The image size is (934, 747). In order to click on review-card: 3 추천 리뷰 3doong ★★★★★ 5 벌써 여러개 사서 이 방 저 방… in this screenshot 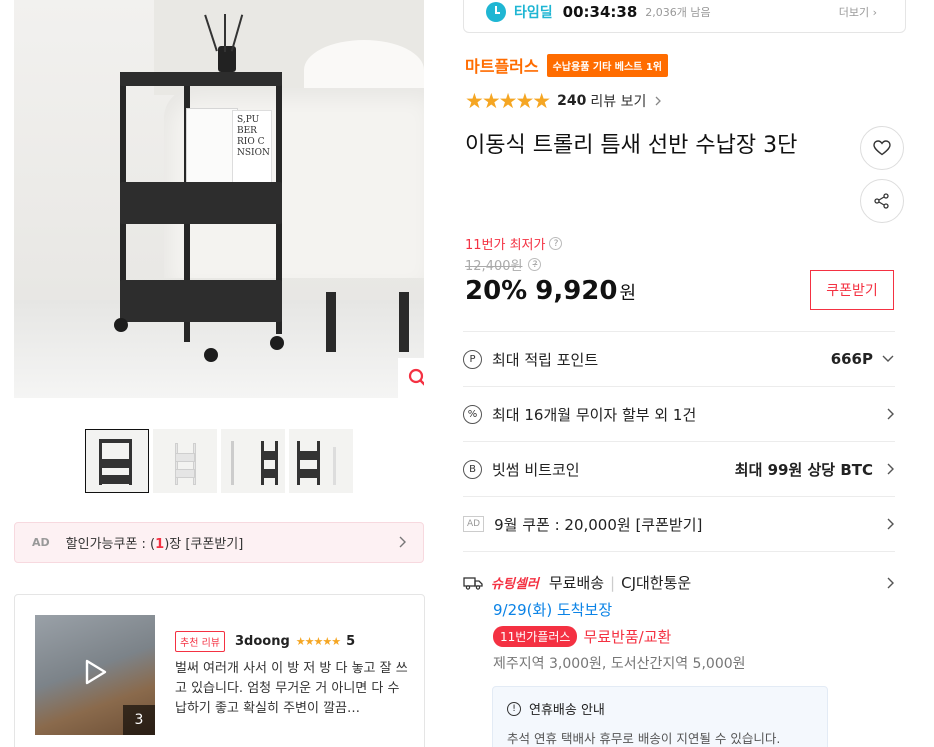, I will do `click(219, 670)`.